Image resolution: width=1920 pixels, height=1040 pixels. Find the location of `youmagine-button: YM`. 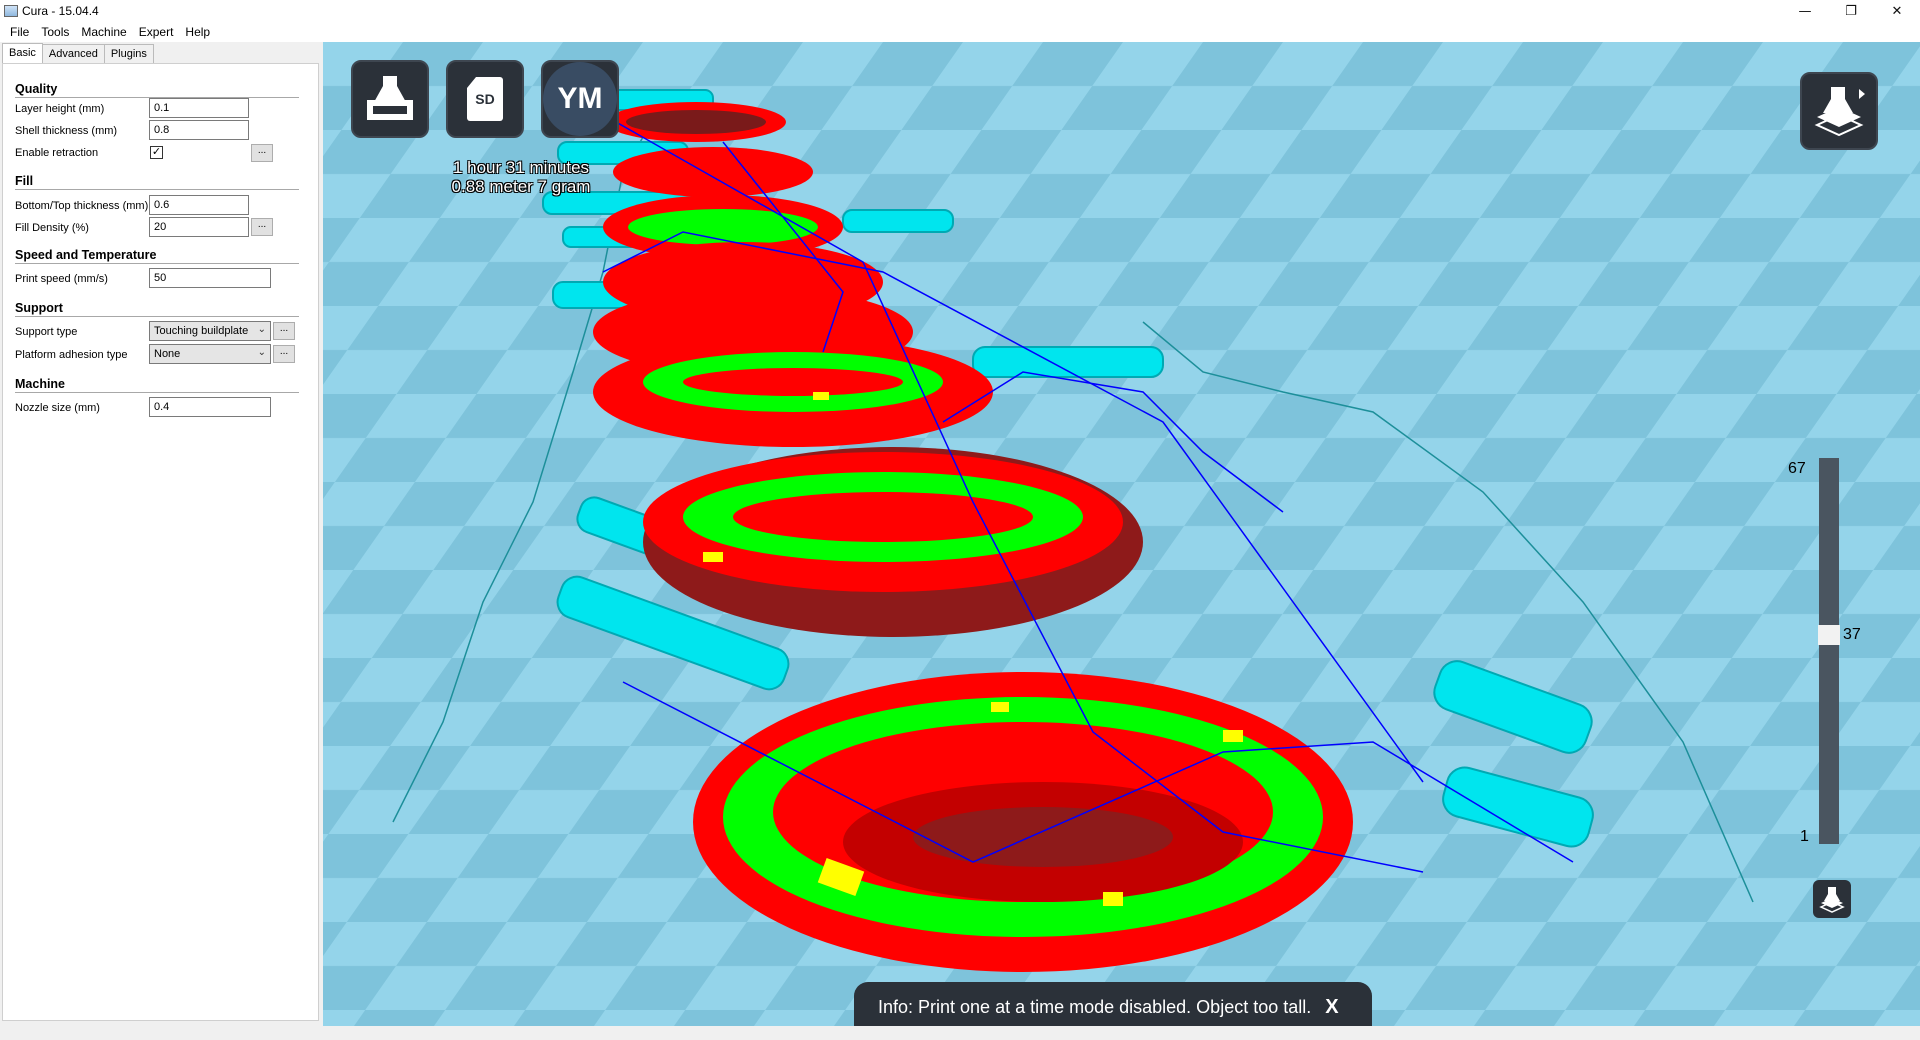

youmagine-button: YM is located at coordinates (580, 99).